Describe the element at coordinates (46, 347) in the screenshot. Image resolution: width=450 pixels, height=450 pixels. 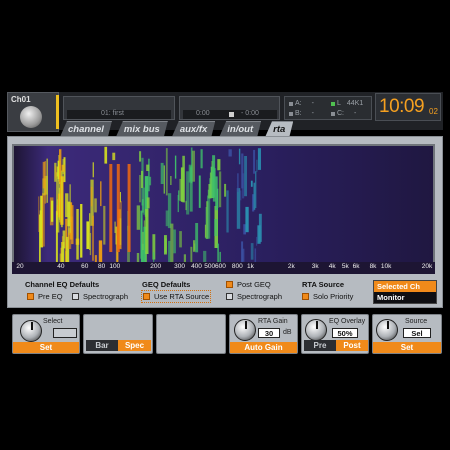
I see `set-button-1: Set` at that location.